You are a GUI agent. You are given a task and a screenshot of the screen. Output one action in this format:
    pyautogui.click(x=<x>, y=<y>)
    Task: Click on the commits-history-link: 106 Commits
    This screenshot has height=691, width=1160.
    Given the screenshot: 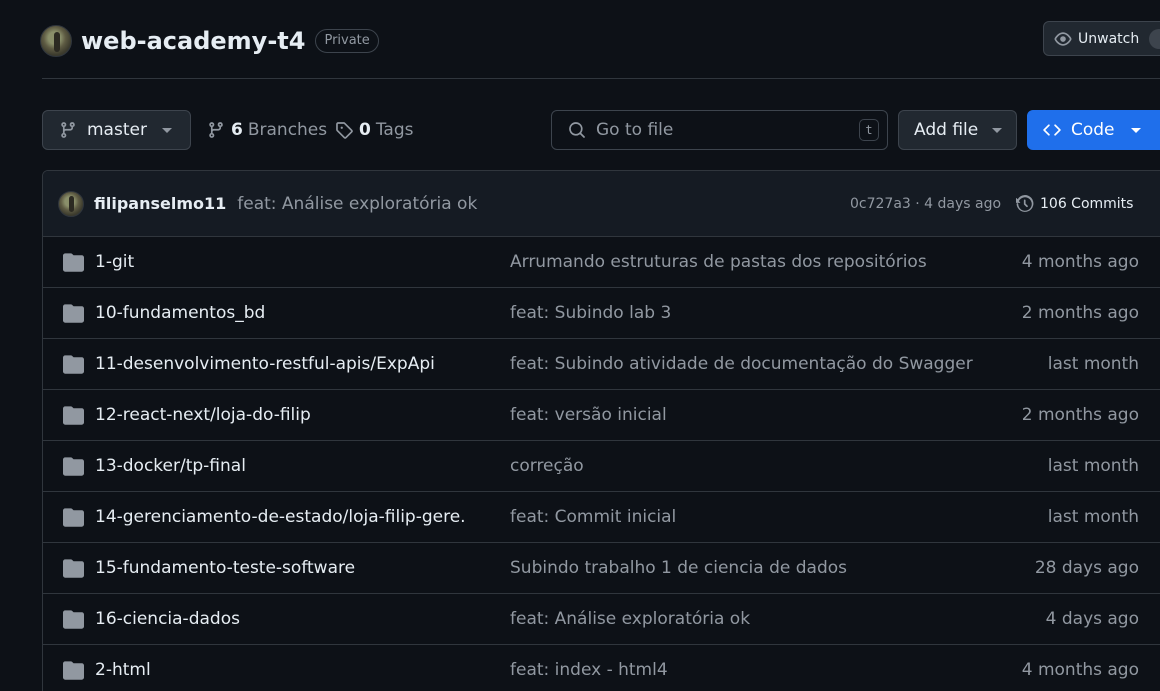 What is the action you would take?
    pyautogui.click(x=1075, y=203)
    